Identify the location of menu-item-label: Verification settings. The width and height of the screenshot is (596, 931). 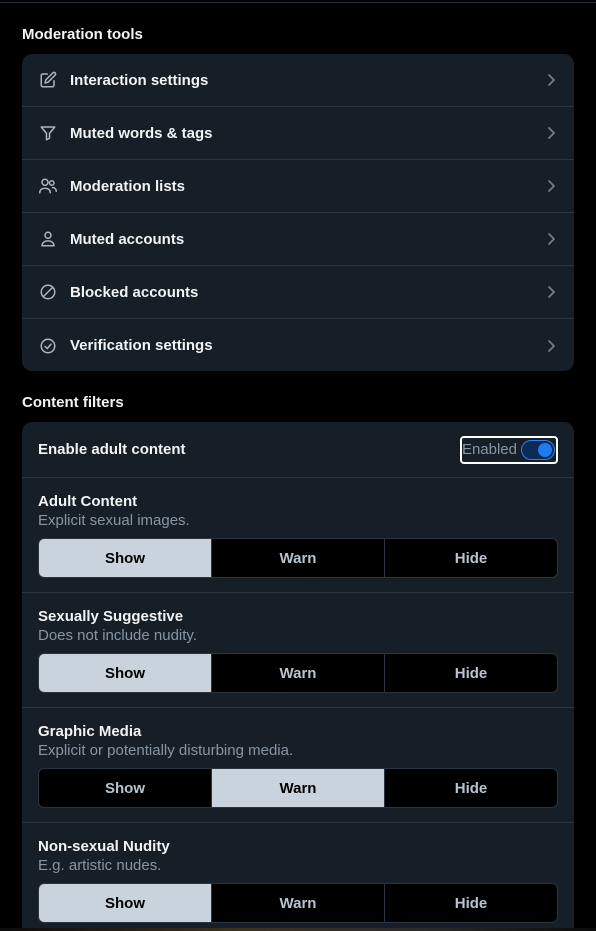
(141, 345).